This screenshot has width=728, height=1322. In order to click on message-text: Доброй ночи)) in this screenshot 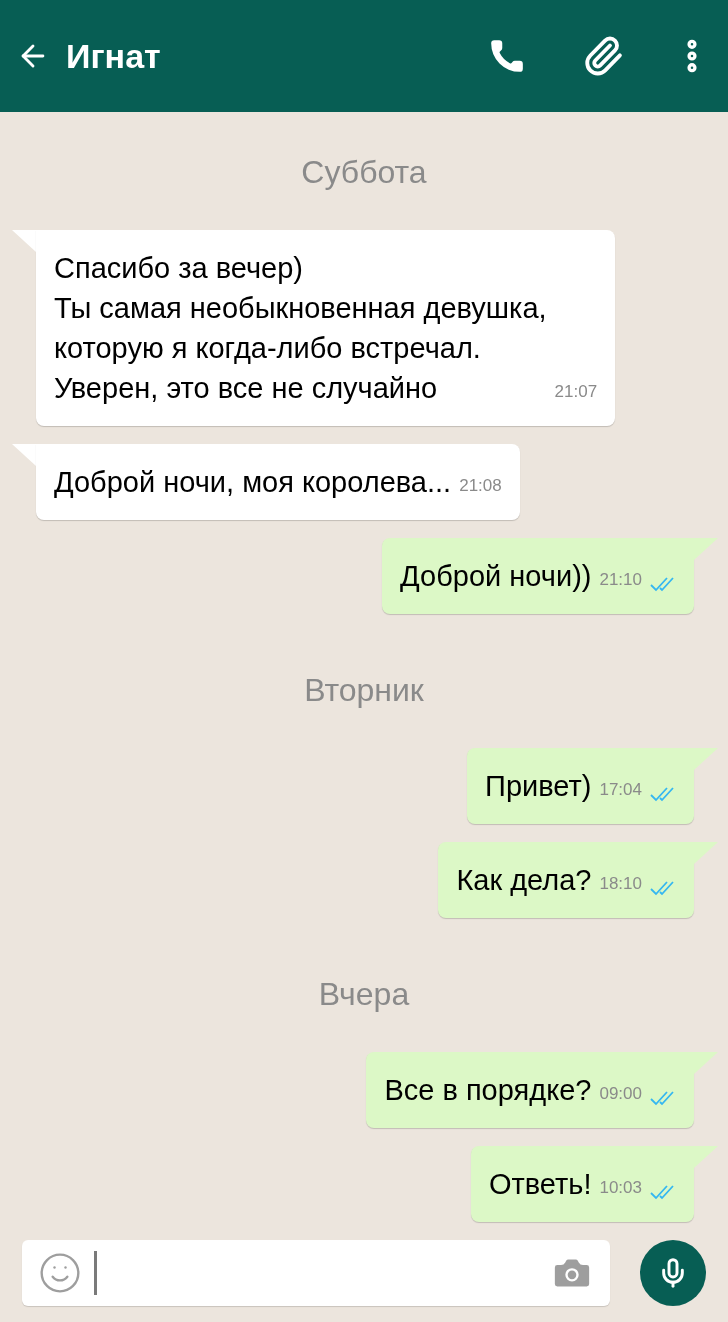, I will do `click(496, 576)`.